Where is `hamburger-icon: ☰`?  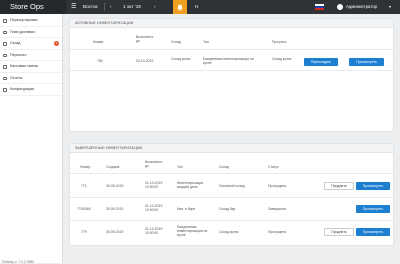
hamburger-icon: ☰ is located at coordinates (73, 6).